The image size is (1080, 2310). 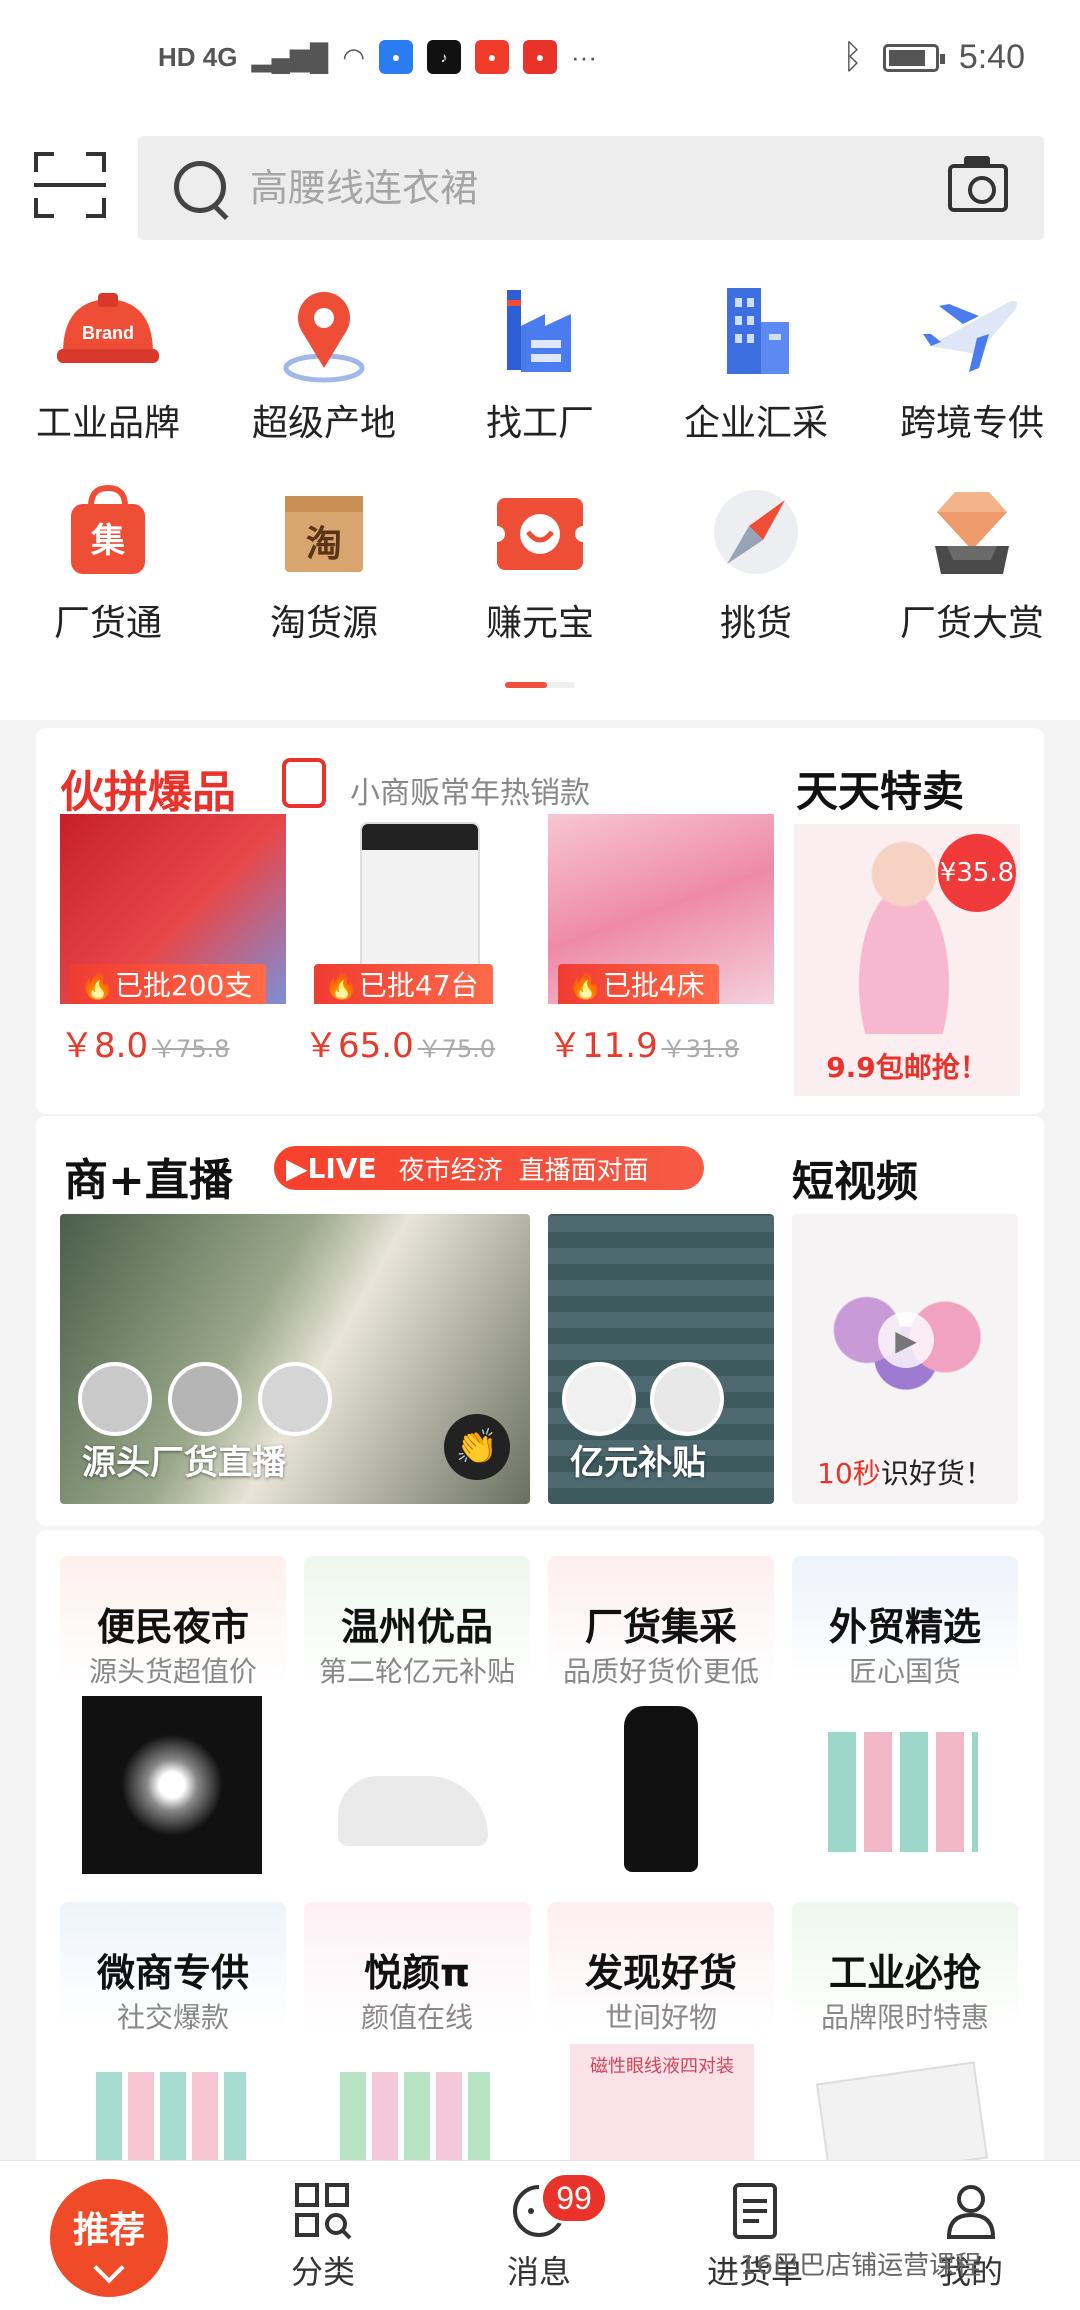 What do you see at coordinates (540, 361) in the screenshot?
I see `category-item-find-factory: 找工厂` at bounding box center [540, 361].